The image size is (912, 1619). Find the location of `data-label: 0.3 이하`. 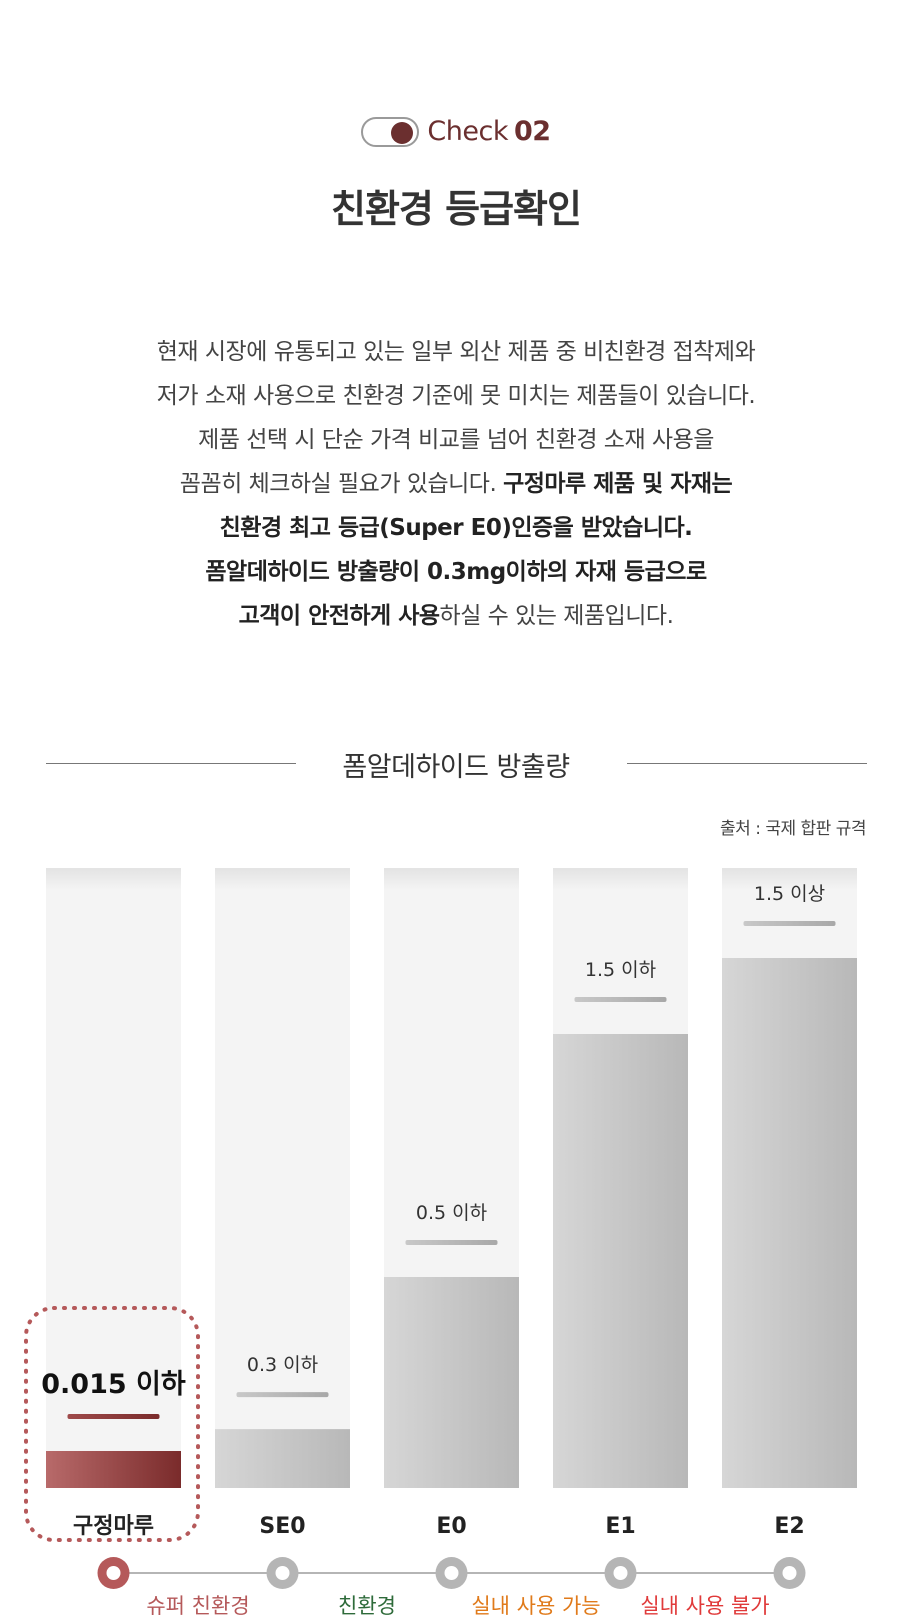

data-label: 0.3 이하 is located at coordinates (282, 1365).